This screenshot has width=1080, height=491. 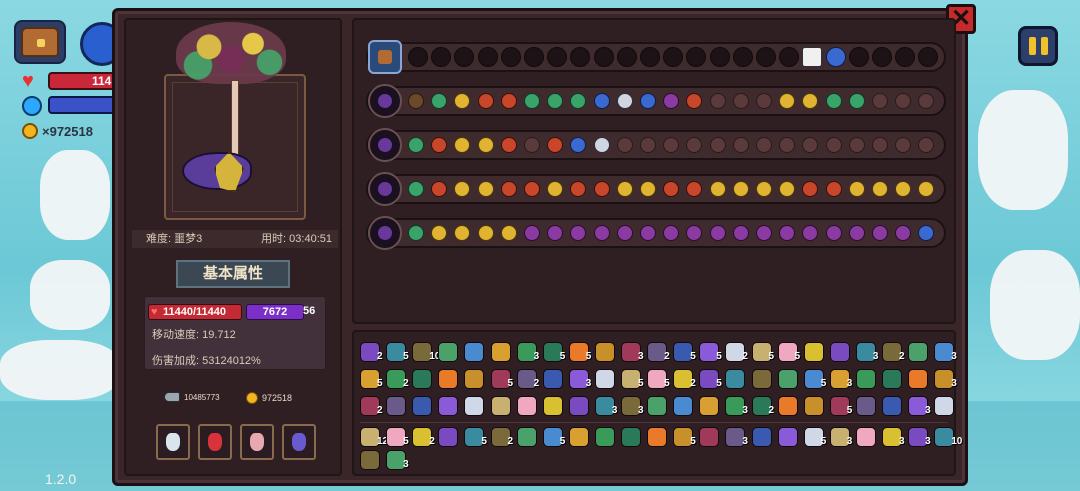 I want to click on inventory-chest-button, so click(x=40, y=42).